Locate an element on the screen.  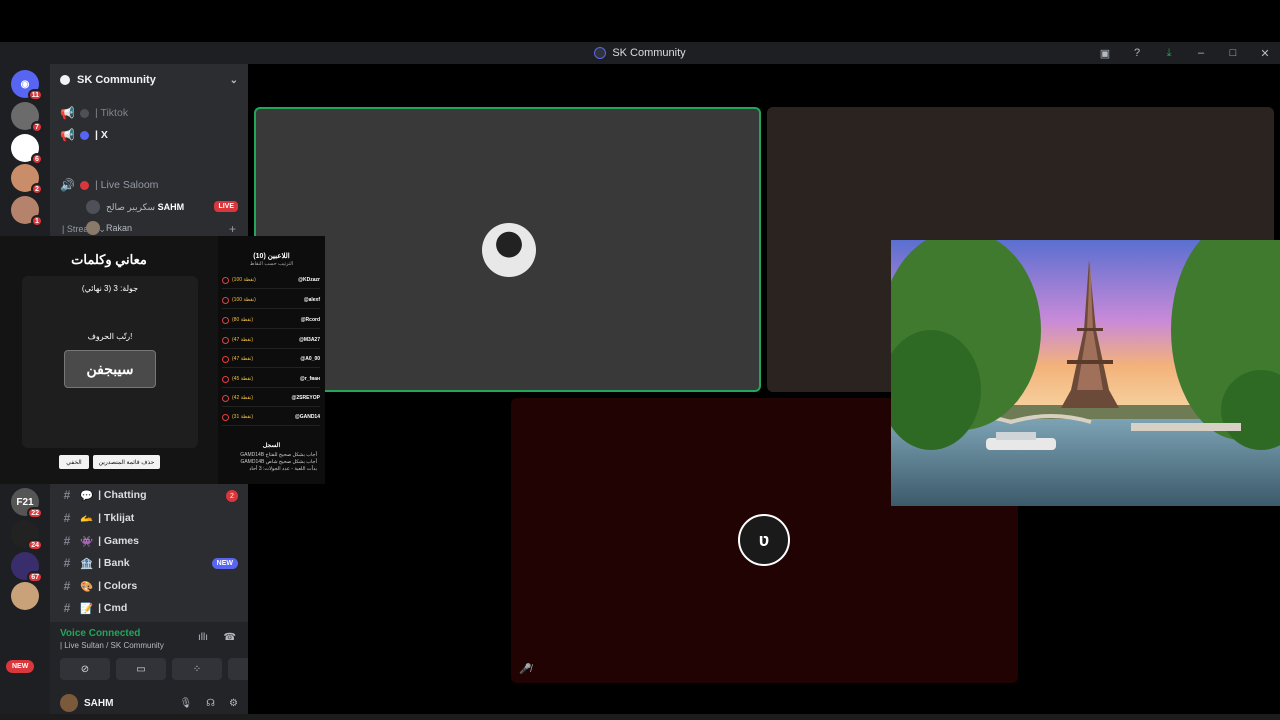
server-icon: 1 is located at coordinates (27, 211).